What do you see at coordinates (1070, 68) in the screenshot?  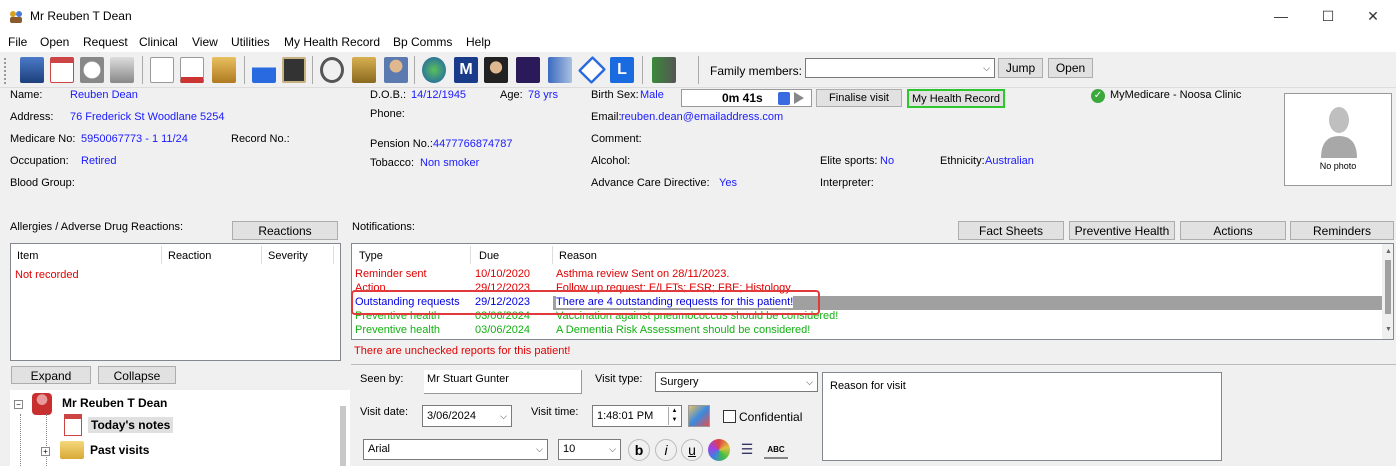 I see `open-button: Open` at bounding box center [1070, 68].